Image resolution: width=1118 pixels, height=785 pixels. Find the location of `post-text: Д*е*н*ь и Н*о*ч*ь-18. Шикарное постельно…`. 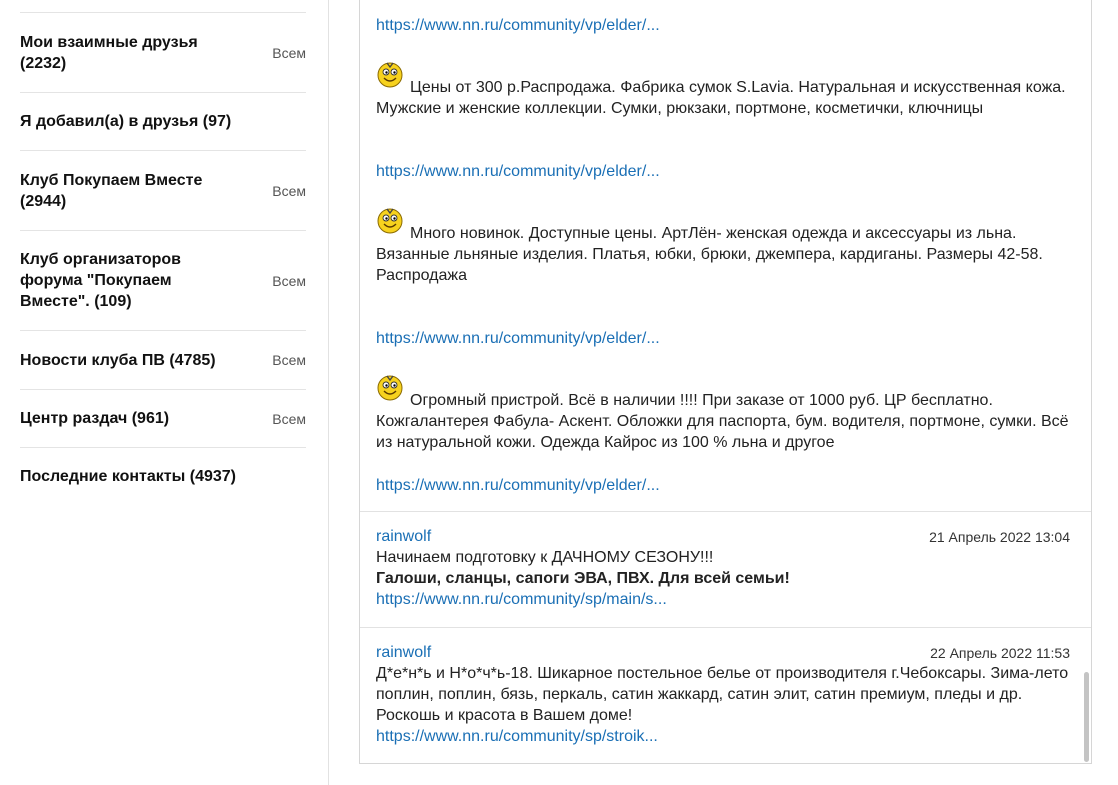

post-text: Д*е*н*ь и Н*о*ч*ь-18. Шикарное постельно… is located at coordinates (722, 694).